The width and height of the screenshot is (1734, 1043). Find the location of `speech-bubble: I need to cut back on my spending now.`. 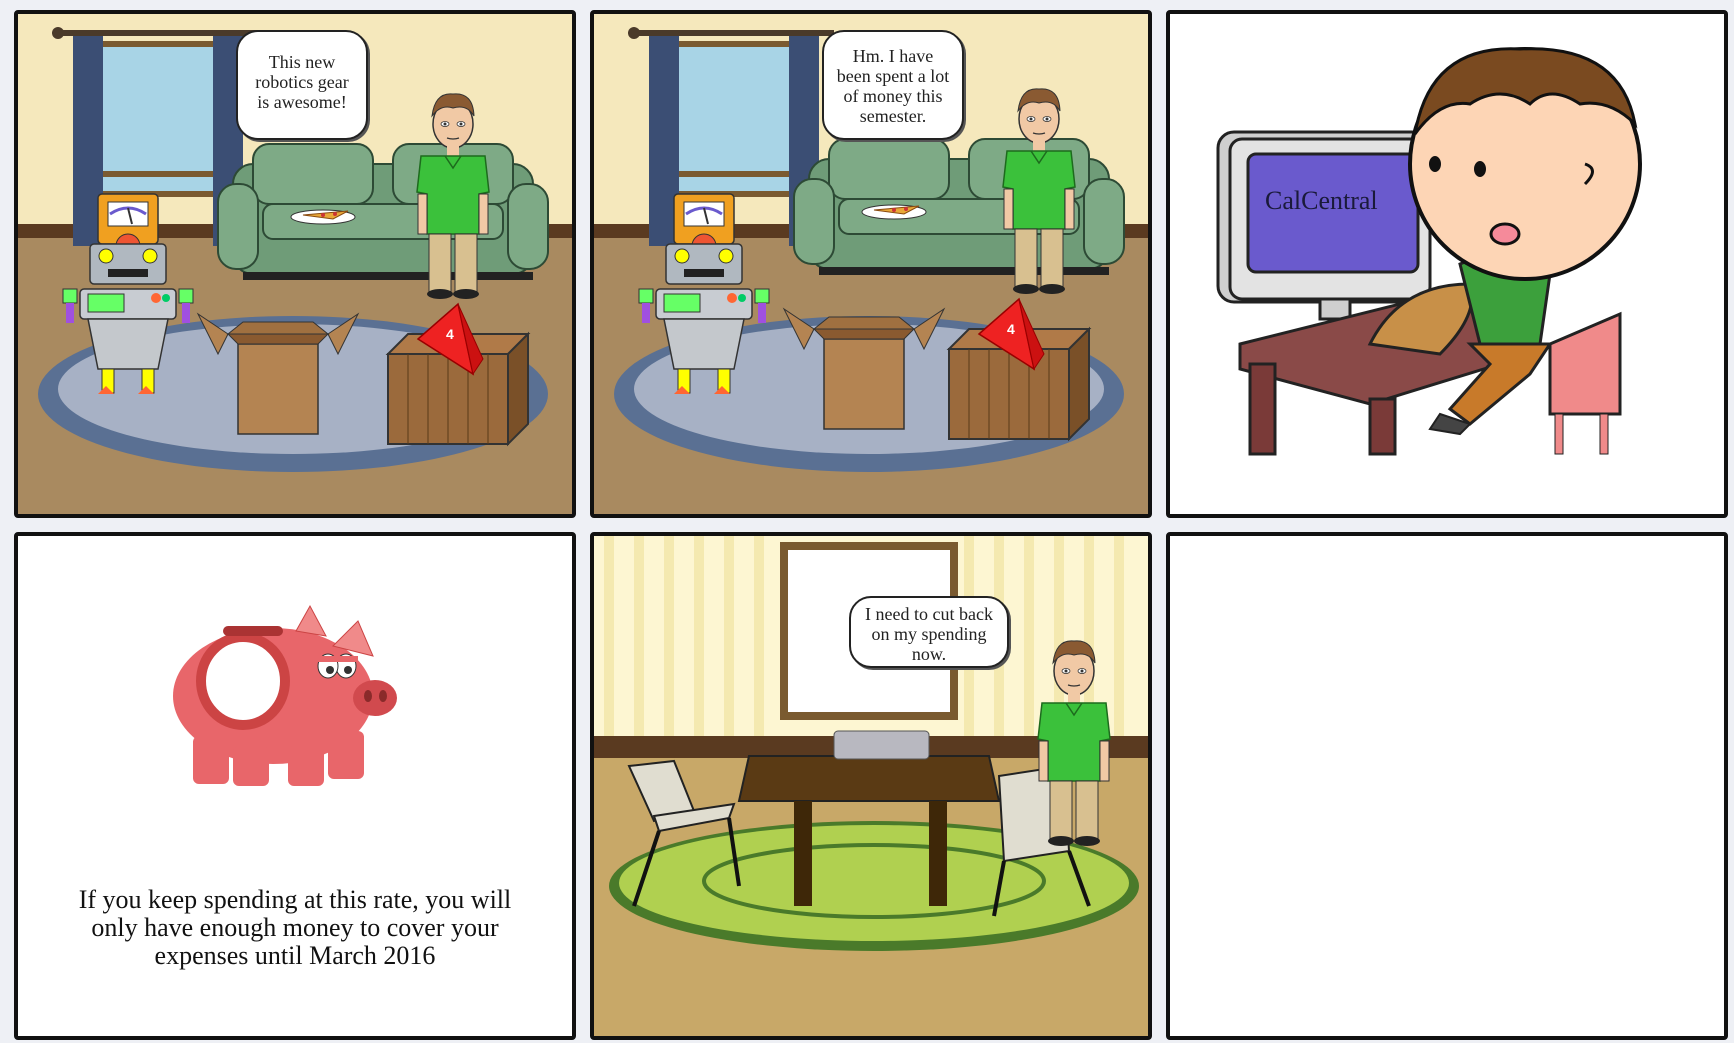

speech-bubble: I need to cut back on my spending now. is located at coordinates (929, 632).